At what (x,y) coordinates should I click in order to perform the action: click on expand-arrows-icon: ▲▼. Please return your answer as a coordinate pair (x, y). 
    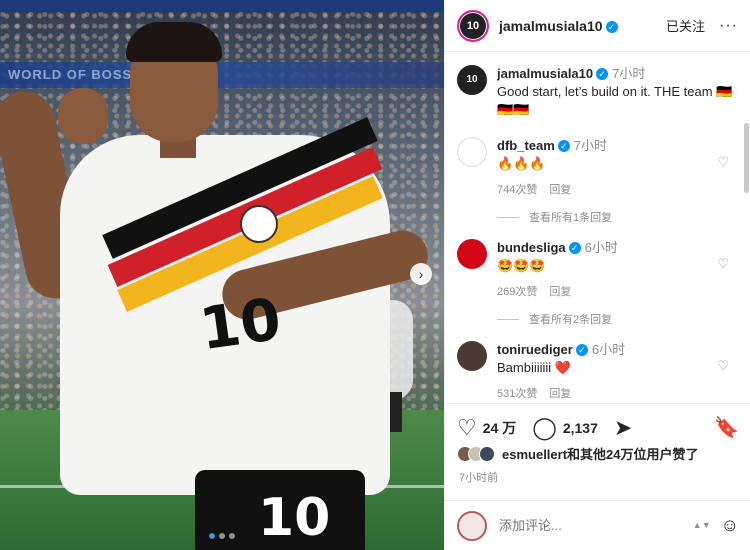
    Looking at the image, I should click on (702, 525).